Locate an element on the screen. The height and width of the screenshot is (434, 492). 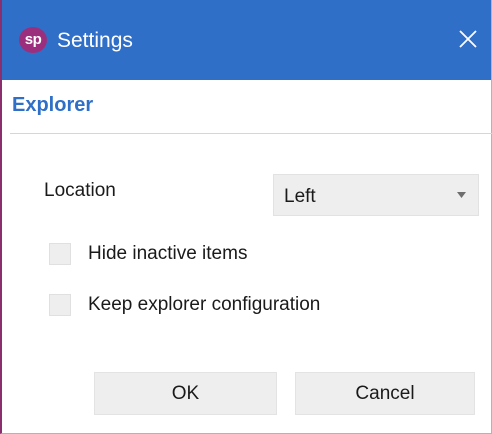
location-dropdown: Left is located at coordinates (376, 195).